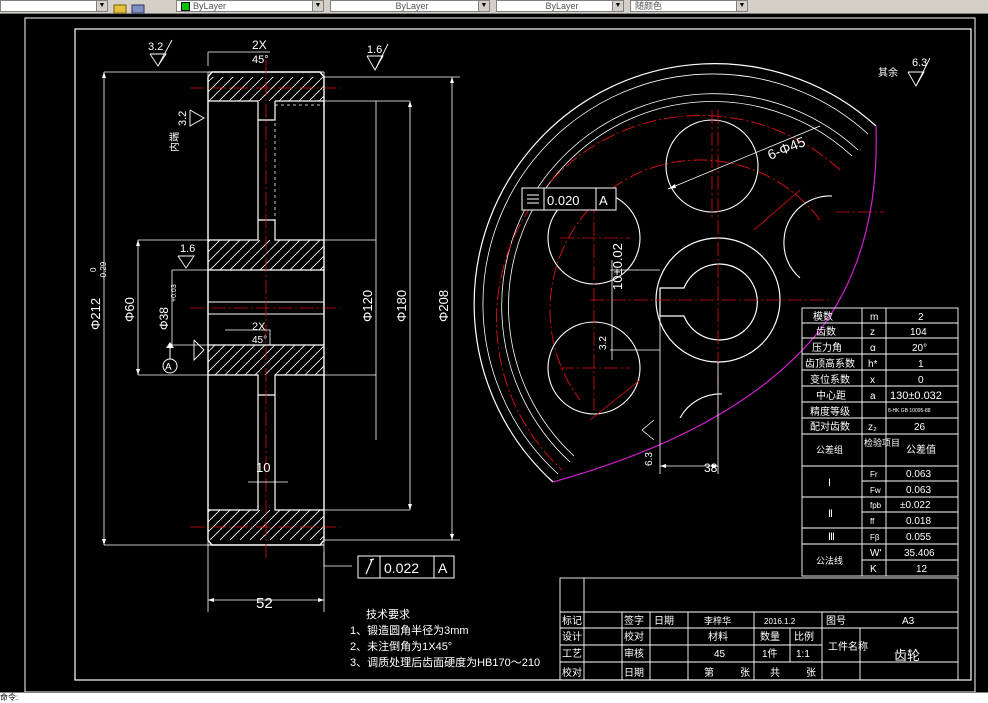  I want to click on chamfer-top-label: 2X, so click(259, 45).